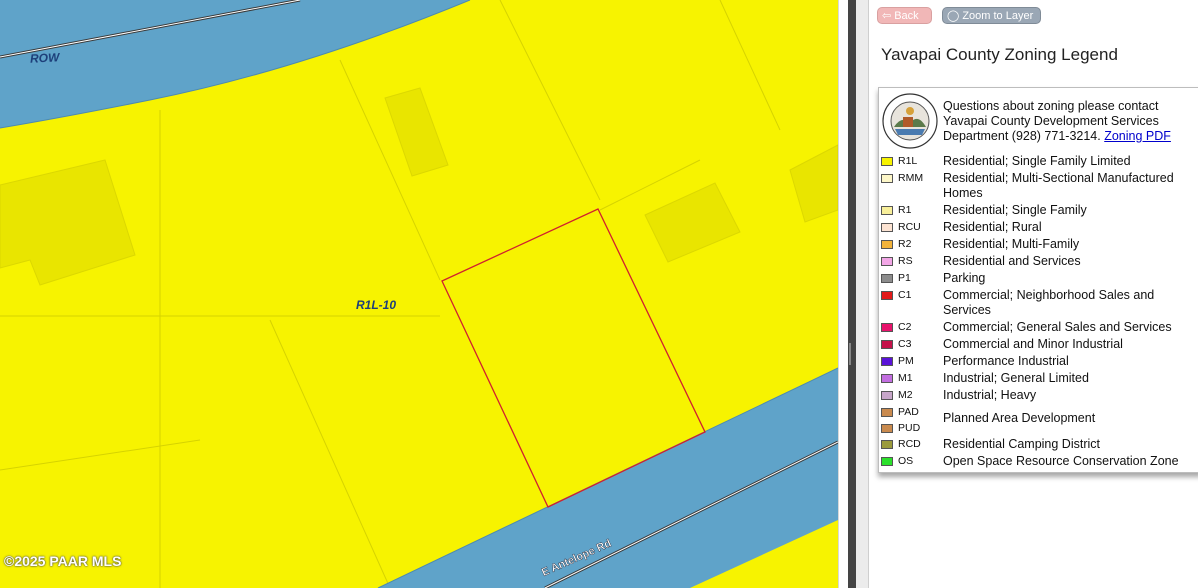 This screenshot has height=588, width=1198. Describe the element at coordinates (911, 178) in the screenshot. I see `legend-code: RMM` at that location.